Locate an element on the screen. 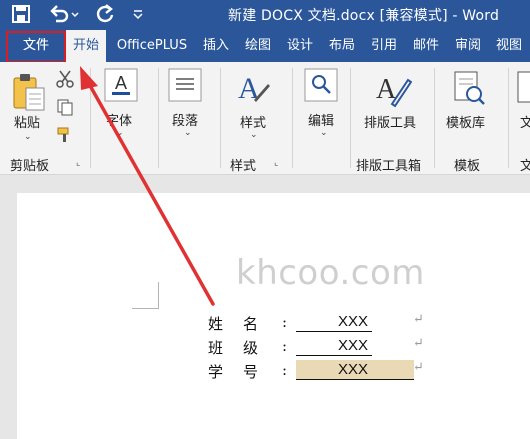  layout-tool-icon: A is located at coordinates (393, 91).